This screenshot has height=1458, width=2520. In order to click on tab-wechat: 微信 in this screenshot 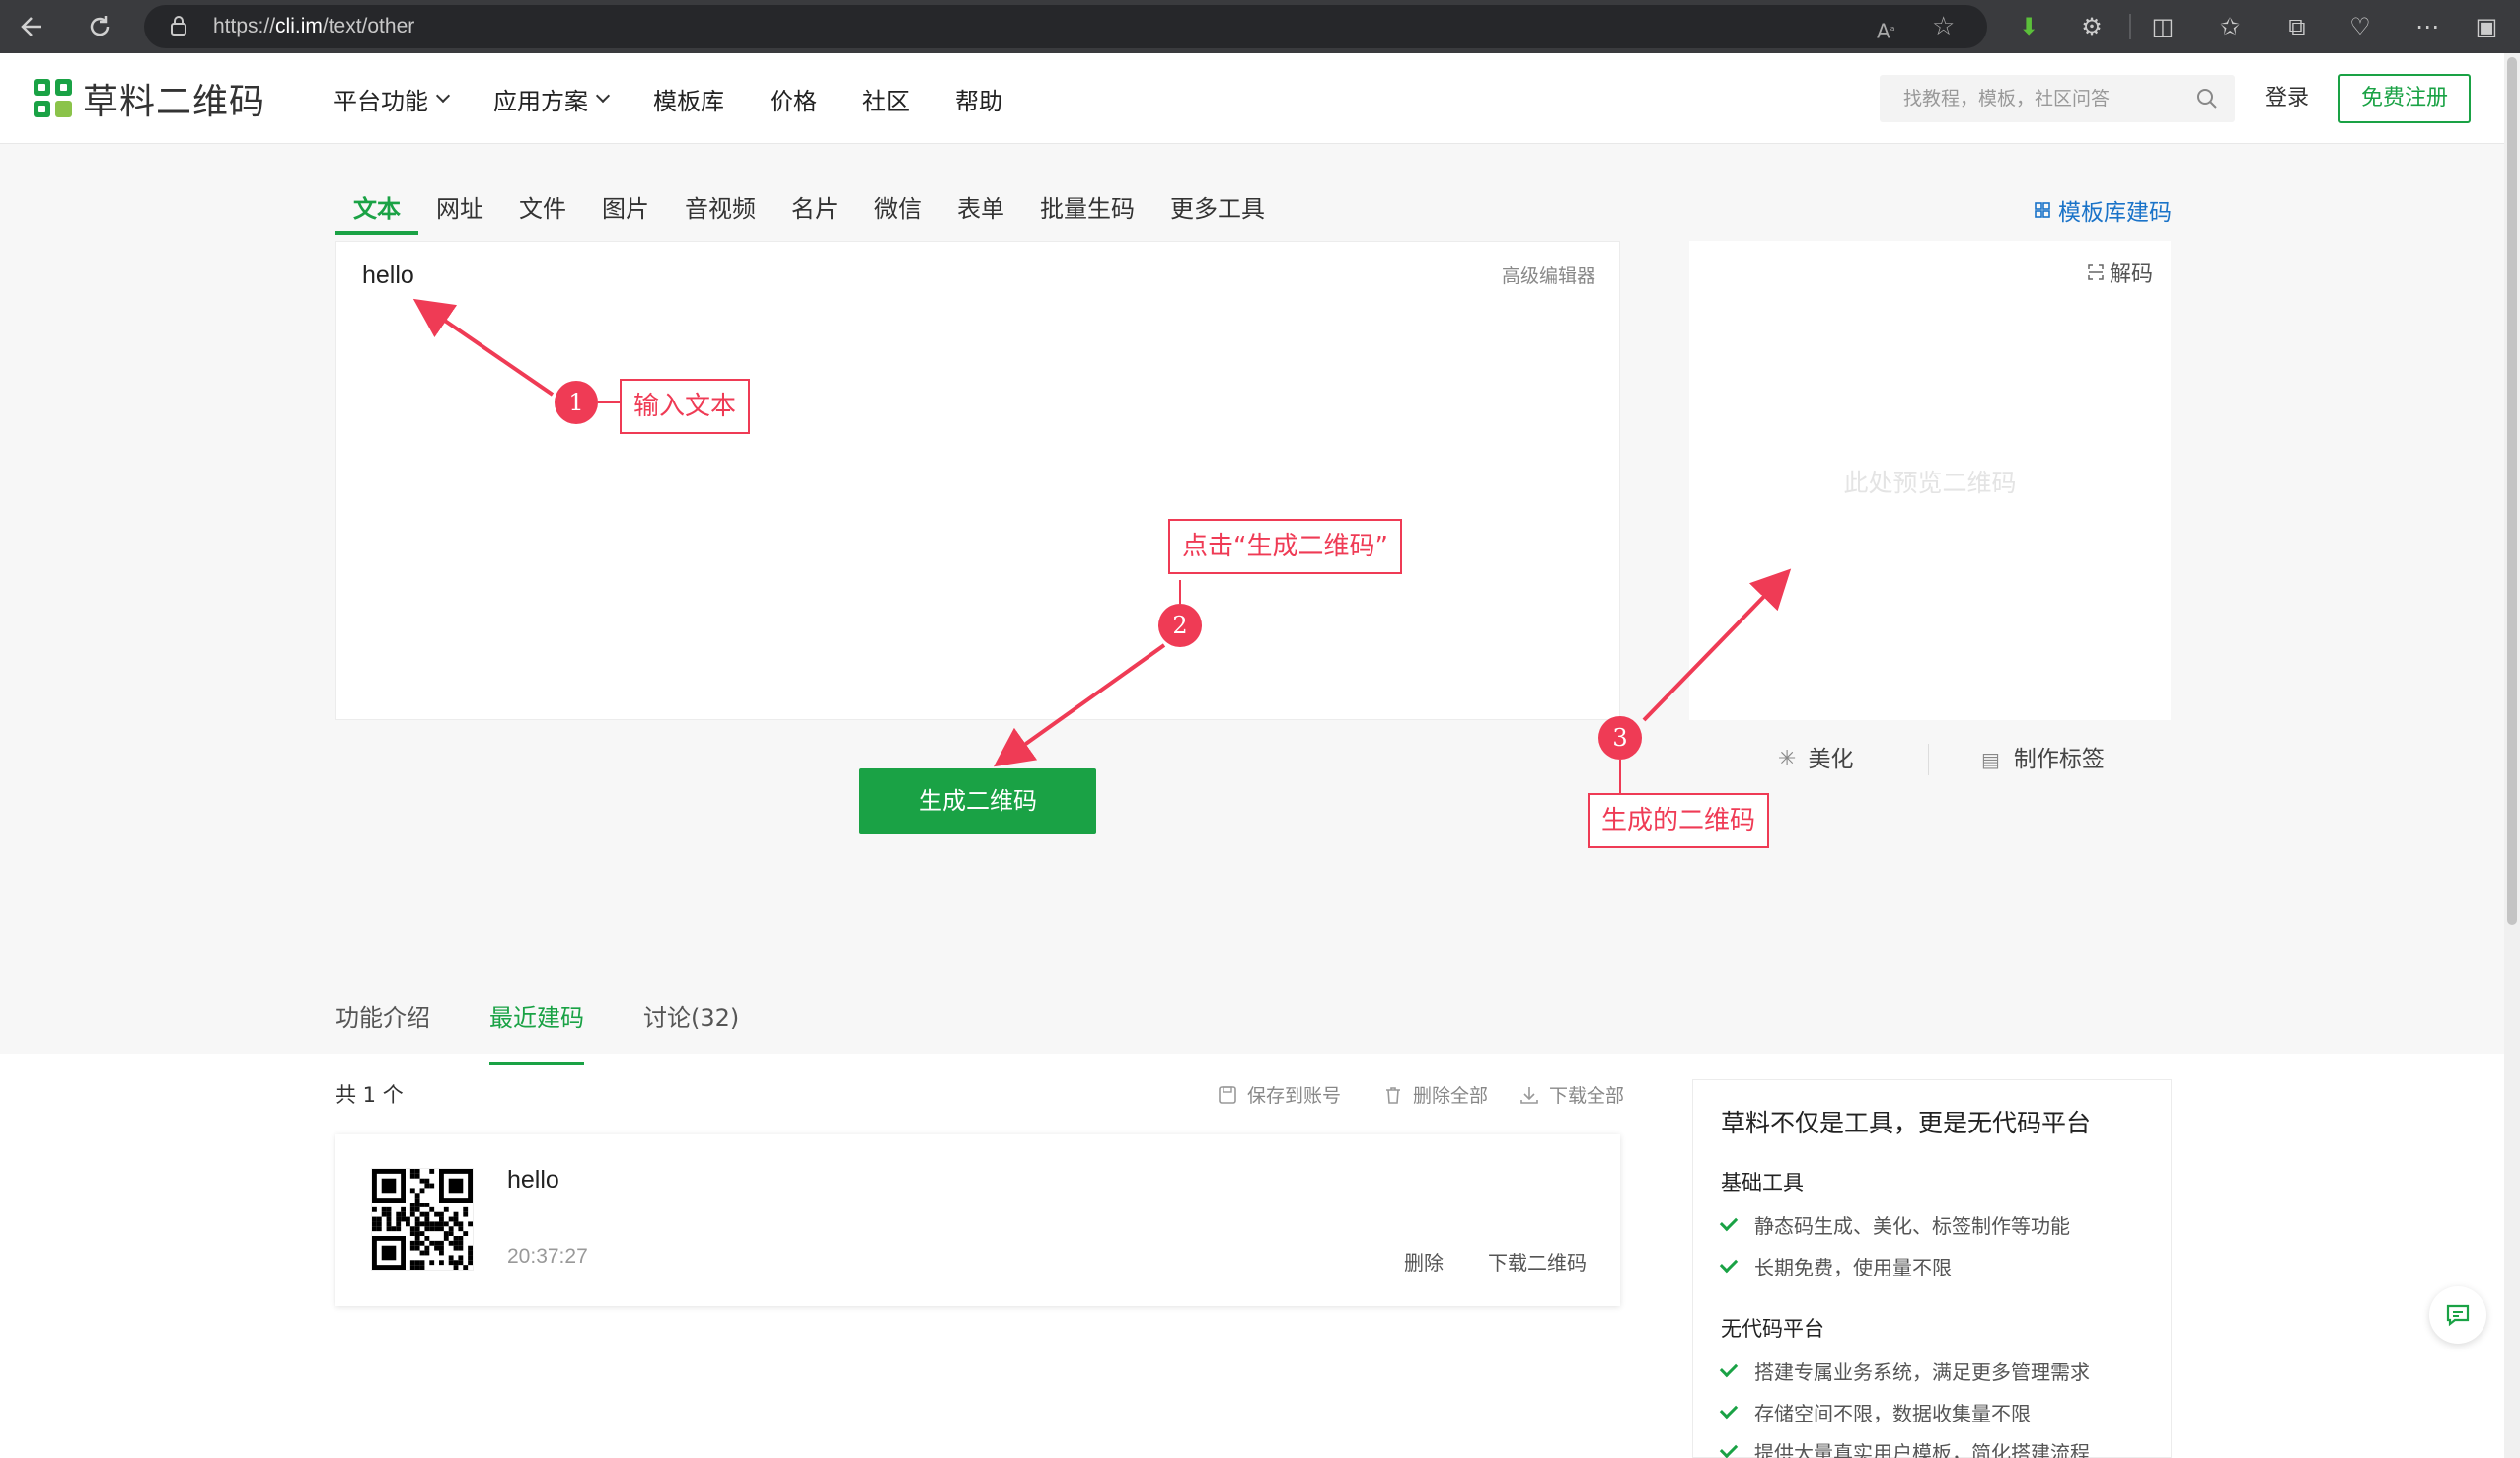, I will do `click(897, 209)`.